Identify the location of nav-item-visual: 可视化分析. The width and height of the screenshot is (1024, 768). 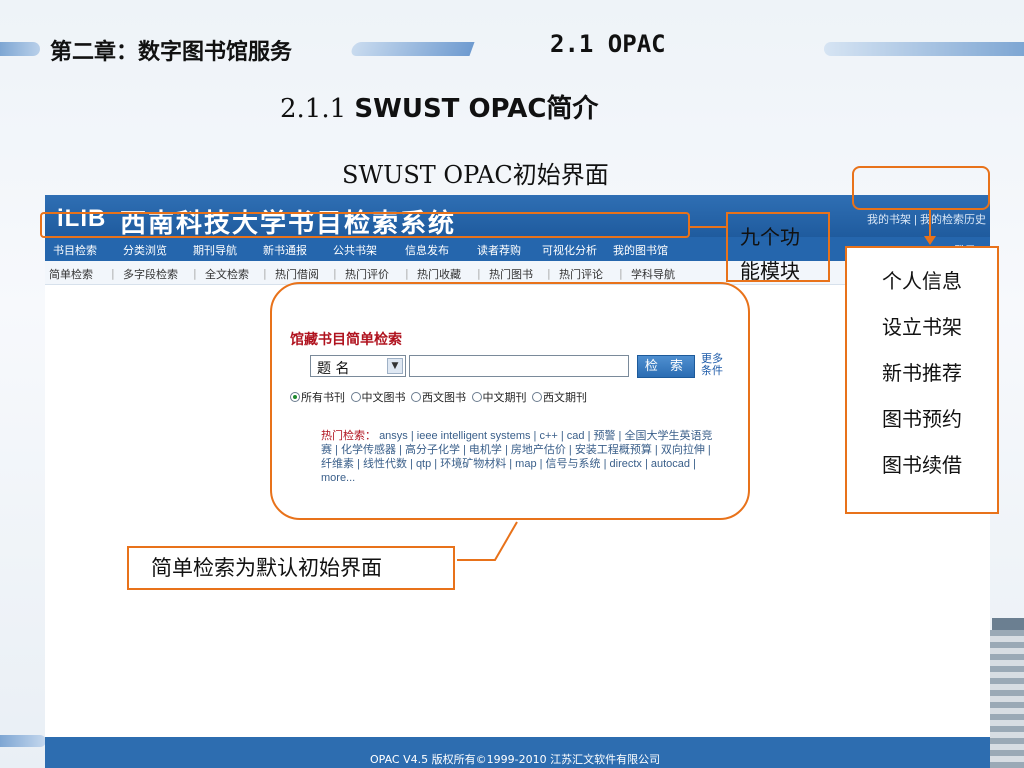
(569, 250).